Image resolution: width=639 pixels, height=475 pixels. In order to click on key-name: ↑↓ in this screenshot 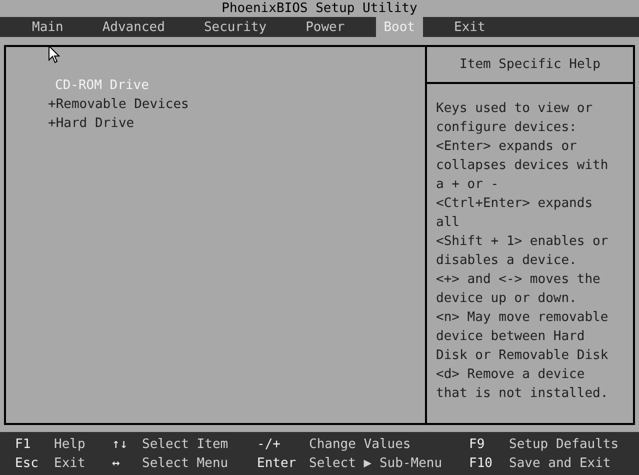, I will do `click(120, 445)`.